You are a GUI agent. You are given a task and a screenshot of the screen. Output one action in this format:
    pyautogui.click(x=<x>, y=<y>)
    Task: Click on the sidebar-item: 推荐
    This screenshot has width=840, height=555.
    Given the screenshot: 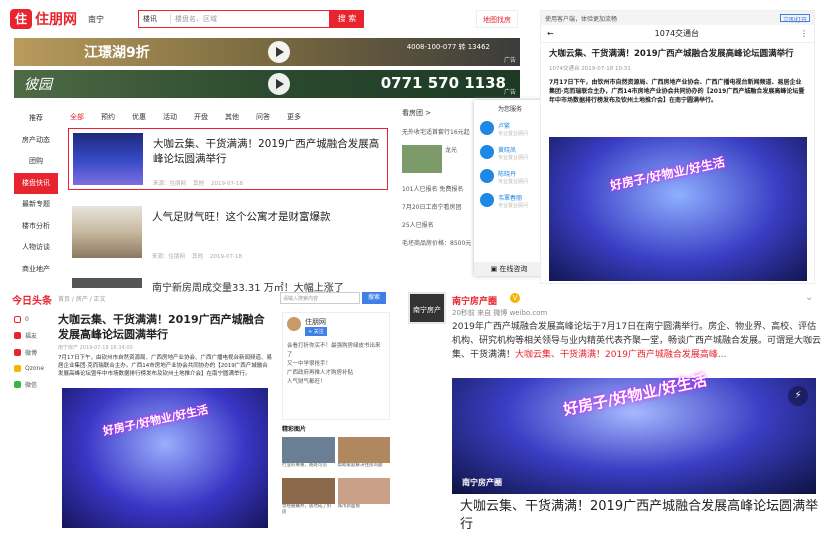 What is the action you would take?
    pyautogui.click(x=36, y=119)
    